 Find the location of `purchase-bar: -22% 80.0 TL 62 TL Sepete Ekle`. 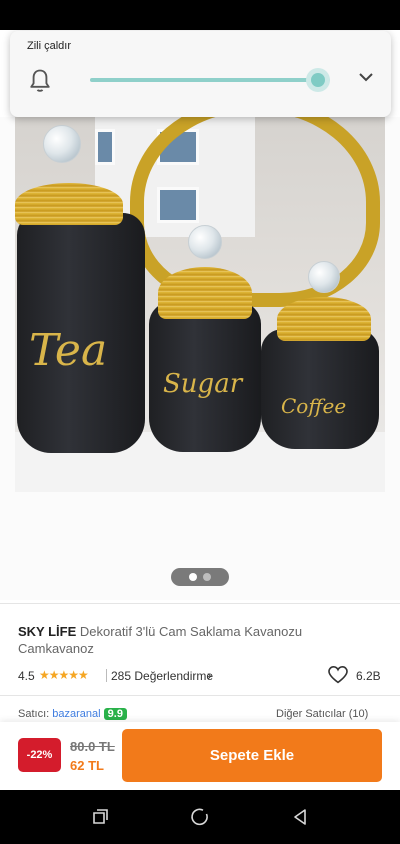

purchase-bar: -22% 80.0 TL 62 TL Sepete Ekle is located at coordinates (200, 756).